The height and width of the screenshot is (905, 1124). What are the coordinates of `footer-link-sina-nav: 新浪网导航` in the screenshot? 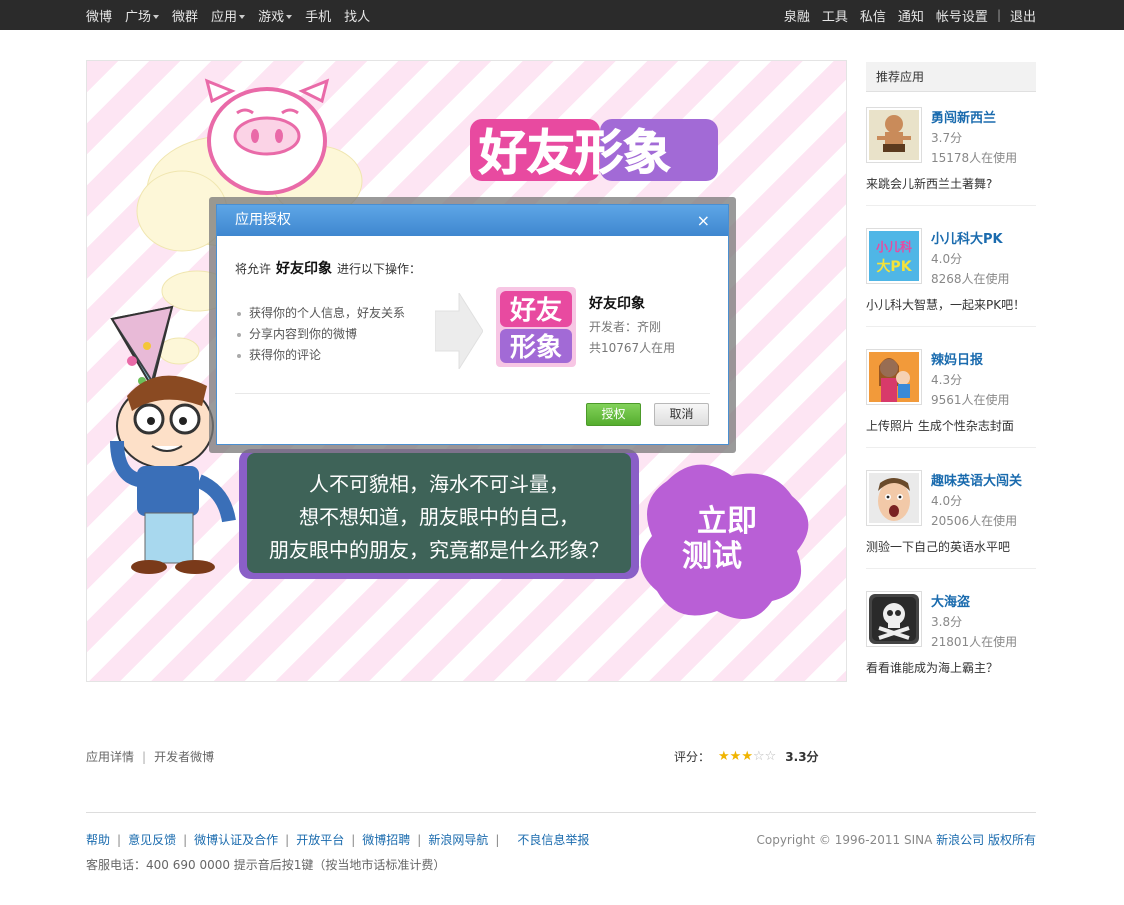 It's located at (458, 840).